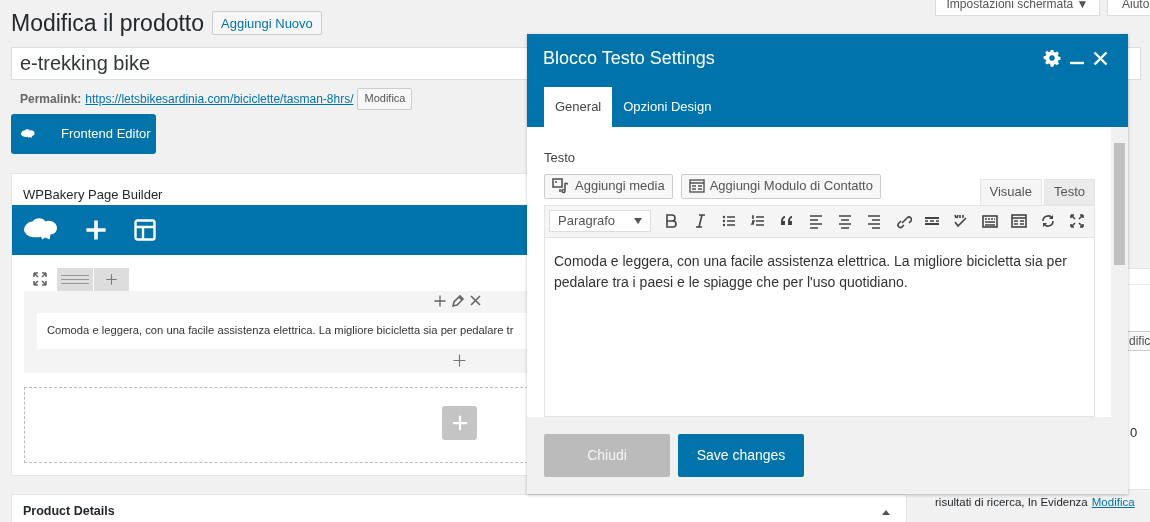 The height and width of the screenshot is (522, 1150). What do you see at coordinates (51, 99) in the screenshot?
I see `permalink-label: Permalink:` at bounding box center [51, 99].